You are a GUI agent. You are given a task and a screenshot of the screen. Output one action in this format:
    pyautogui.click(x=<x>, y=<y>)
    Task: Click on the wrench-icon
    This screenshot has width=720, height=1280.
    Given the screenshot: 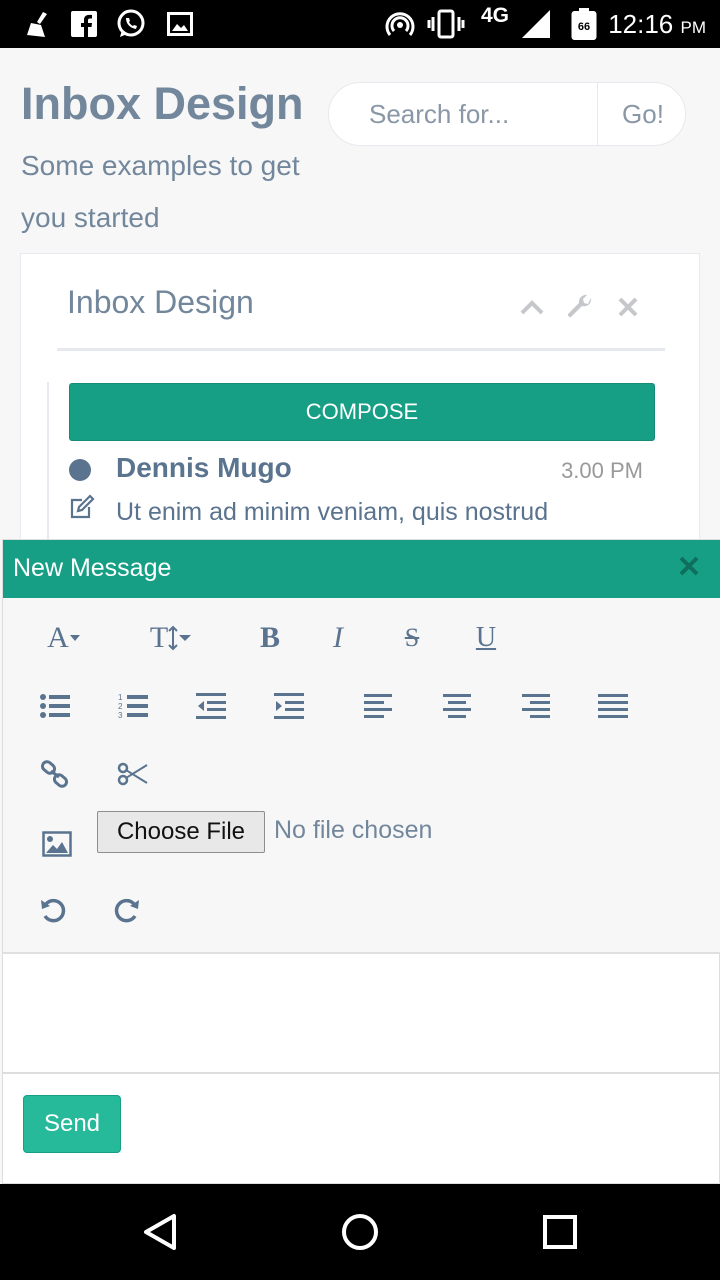 What is the action you would take?
    pyautogui.click(x=580, y=307)
    